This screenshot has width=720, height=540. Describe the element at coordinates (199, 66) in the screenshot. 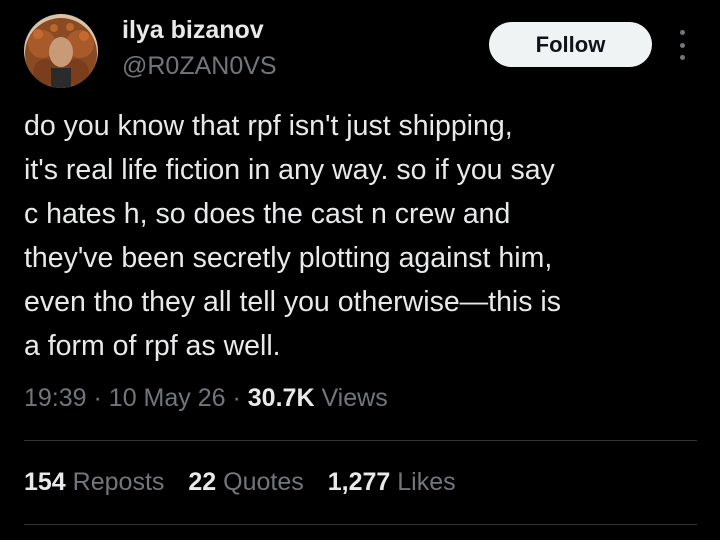

I see `user-handle: @R0ZAN0VS` at that location.